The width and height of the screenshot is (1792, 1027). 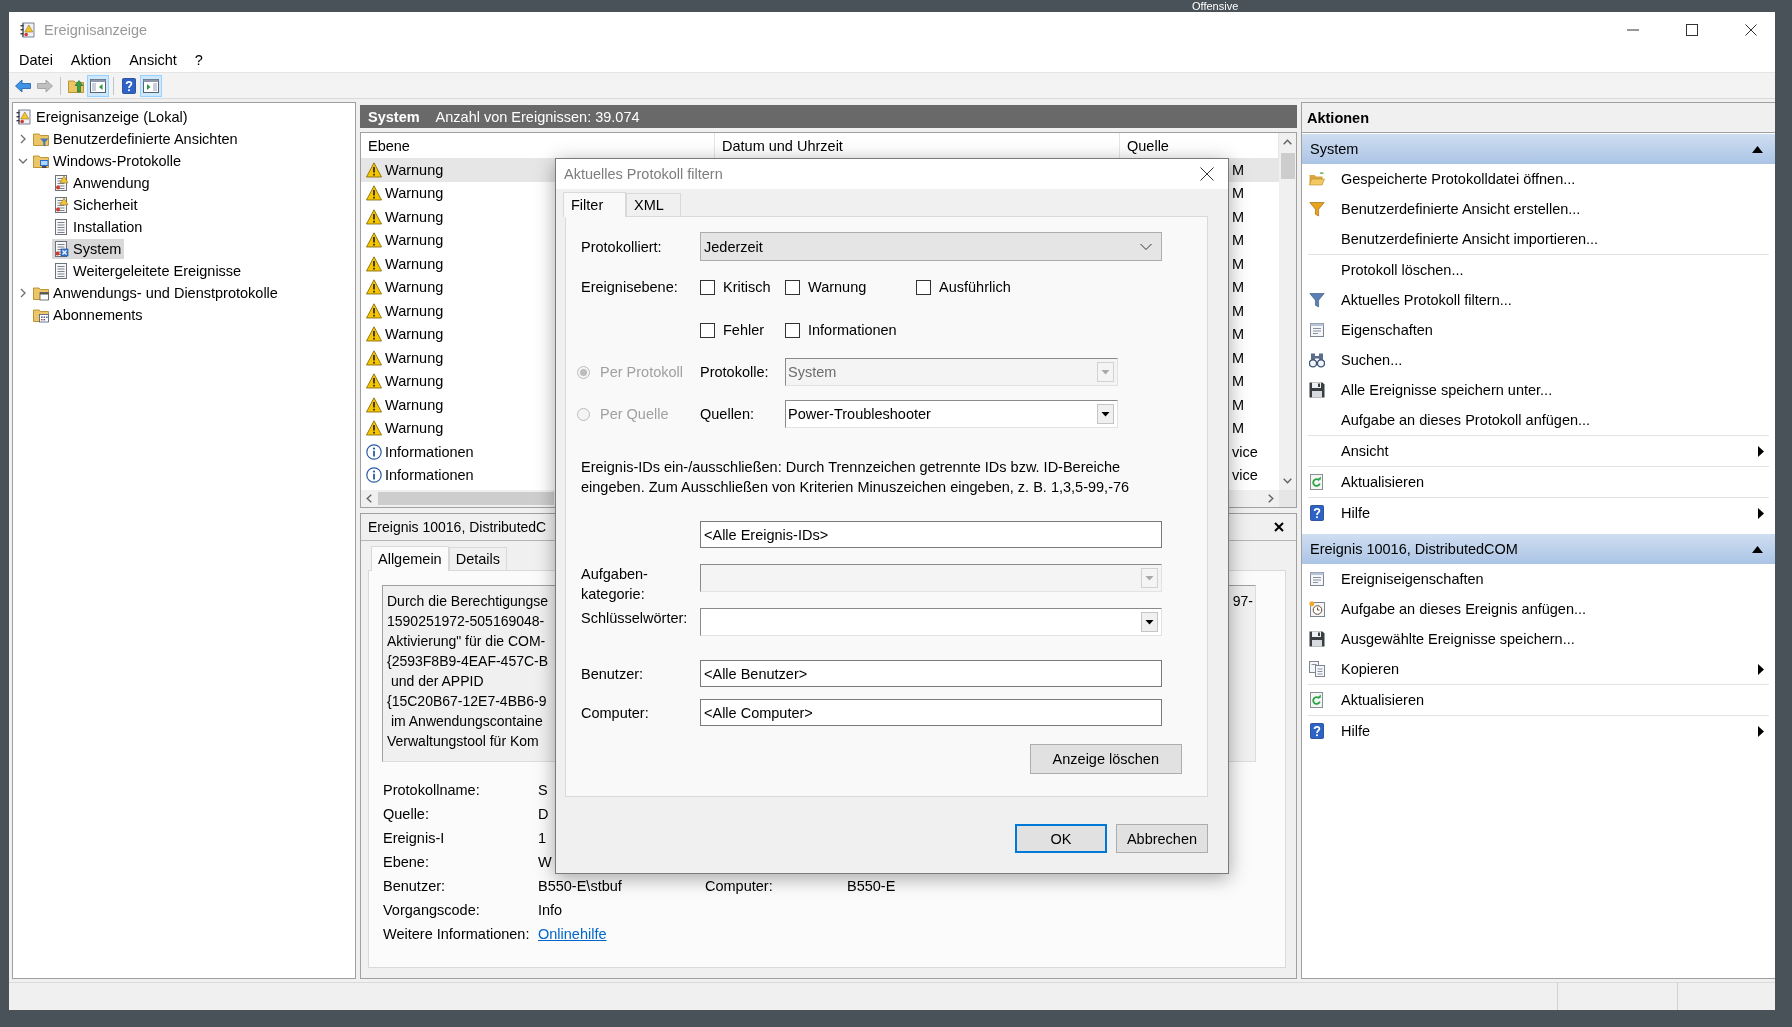 I want to click on field-label: Aufgaben-kategorie:, so click(x=614, y=584).